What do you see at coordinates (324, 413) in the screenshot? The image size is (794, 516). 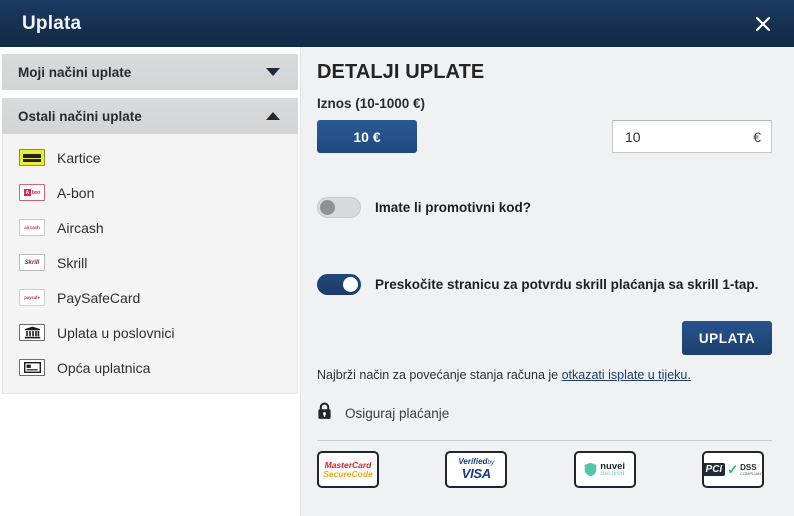 I see `lock-icon` at bounding box center [324, 413].